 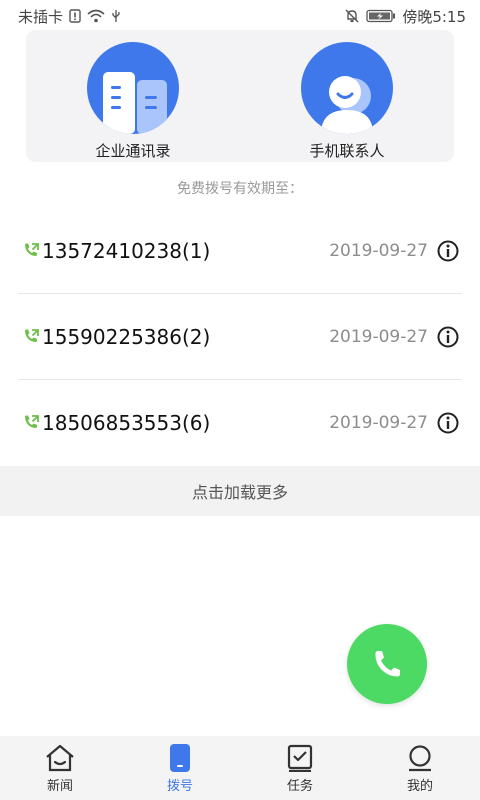 I want to click on phone-number: 13572410238(1), so click(x=126, y=250).